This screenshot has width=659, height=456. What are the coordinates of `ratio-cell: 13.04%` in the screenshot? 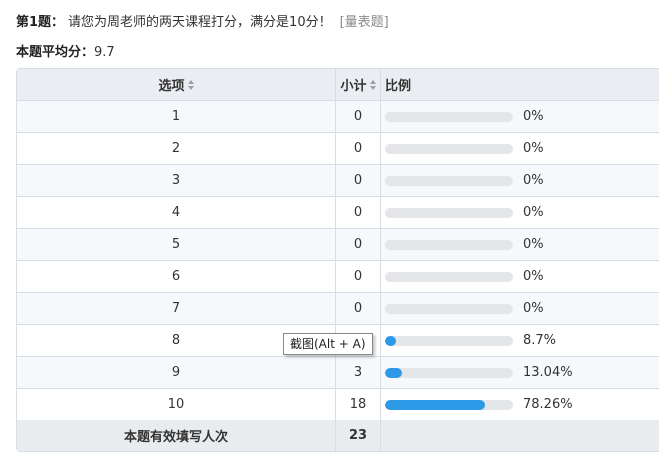 It's located at (520, 372).